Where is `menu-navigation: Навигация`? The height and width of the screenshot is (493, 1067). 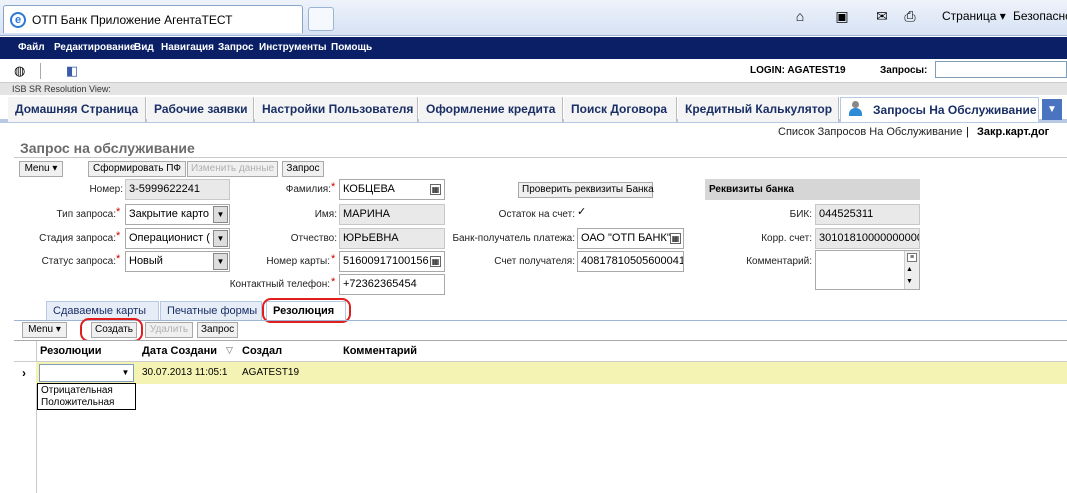 menu-navigation: Навигация is located at coordinates (187, 47).